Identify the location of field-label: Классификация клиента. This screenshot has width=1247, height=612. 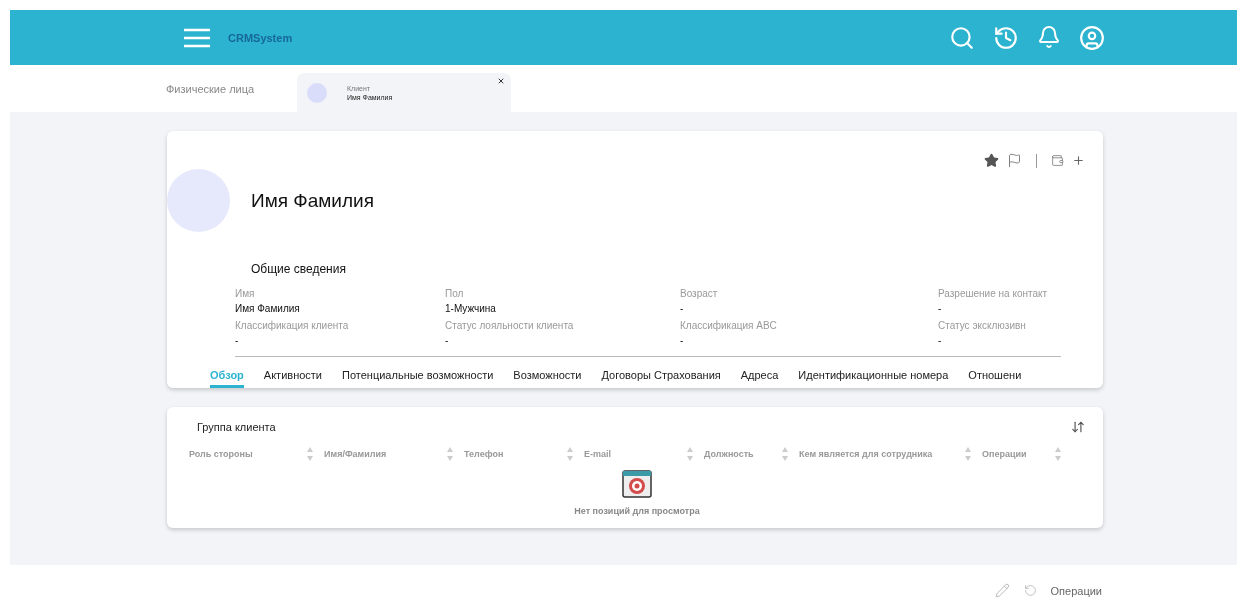
(292, 325).